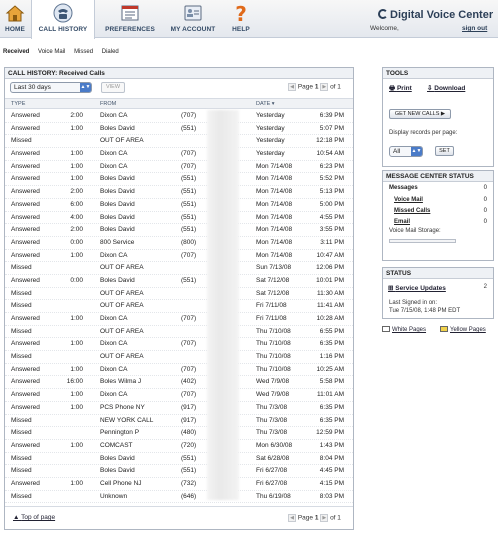  Describe the element at coordinates (273, 344) in the screenshot. I see `call-date: Thu 7/10/08` at that location.